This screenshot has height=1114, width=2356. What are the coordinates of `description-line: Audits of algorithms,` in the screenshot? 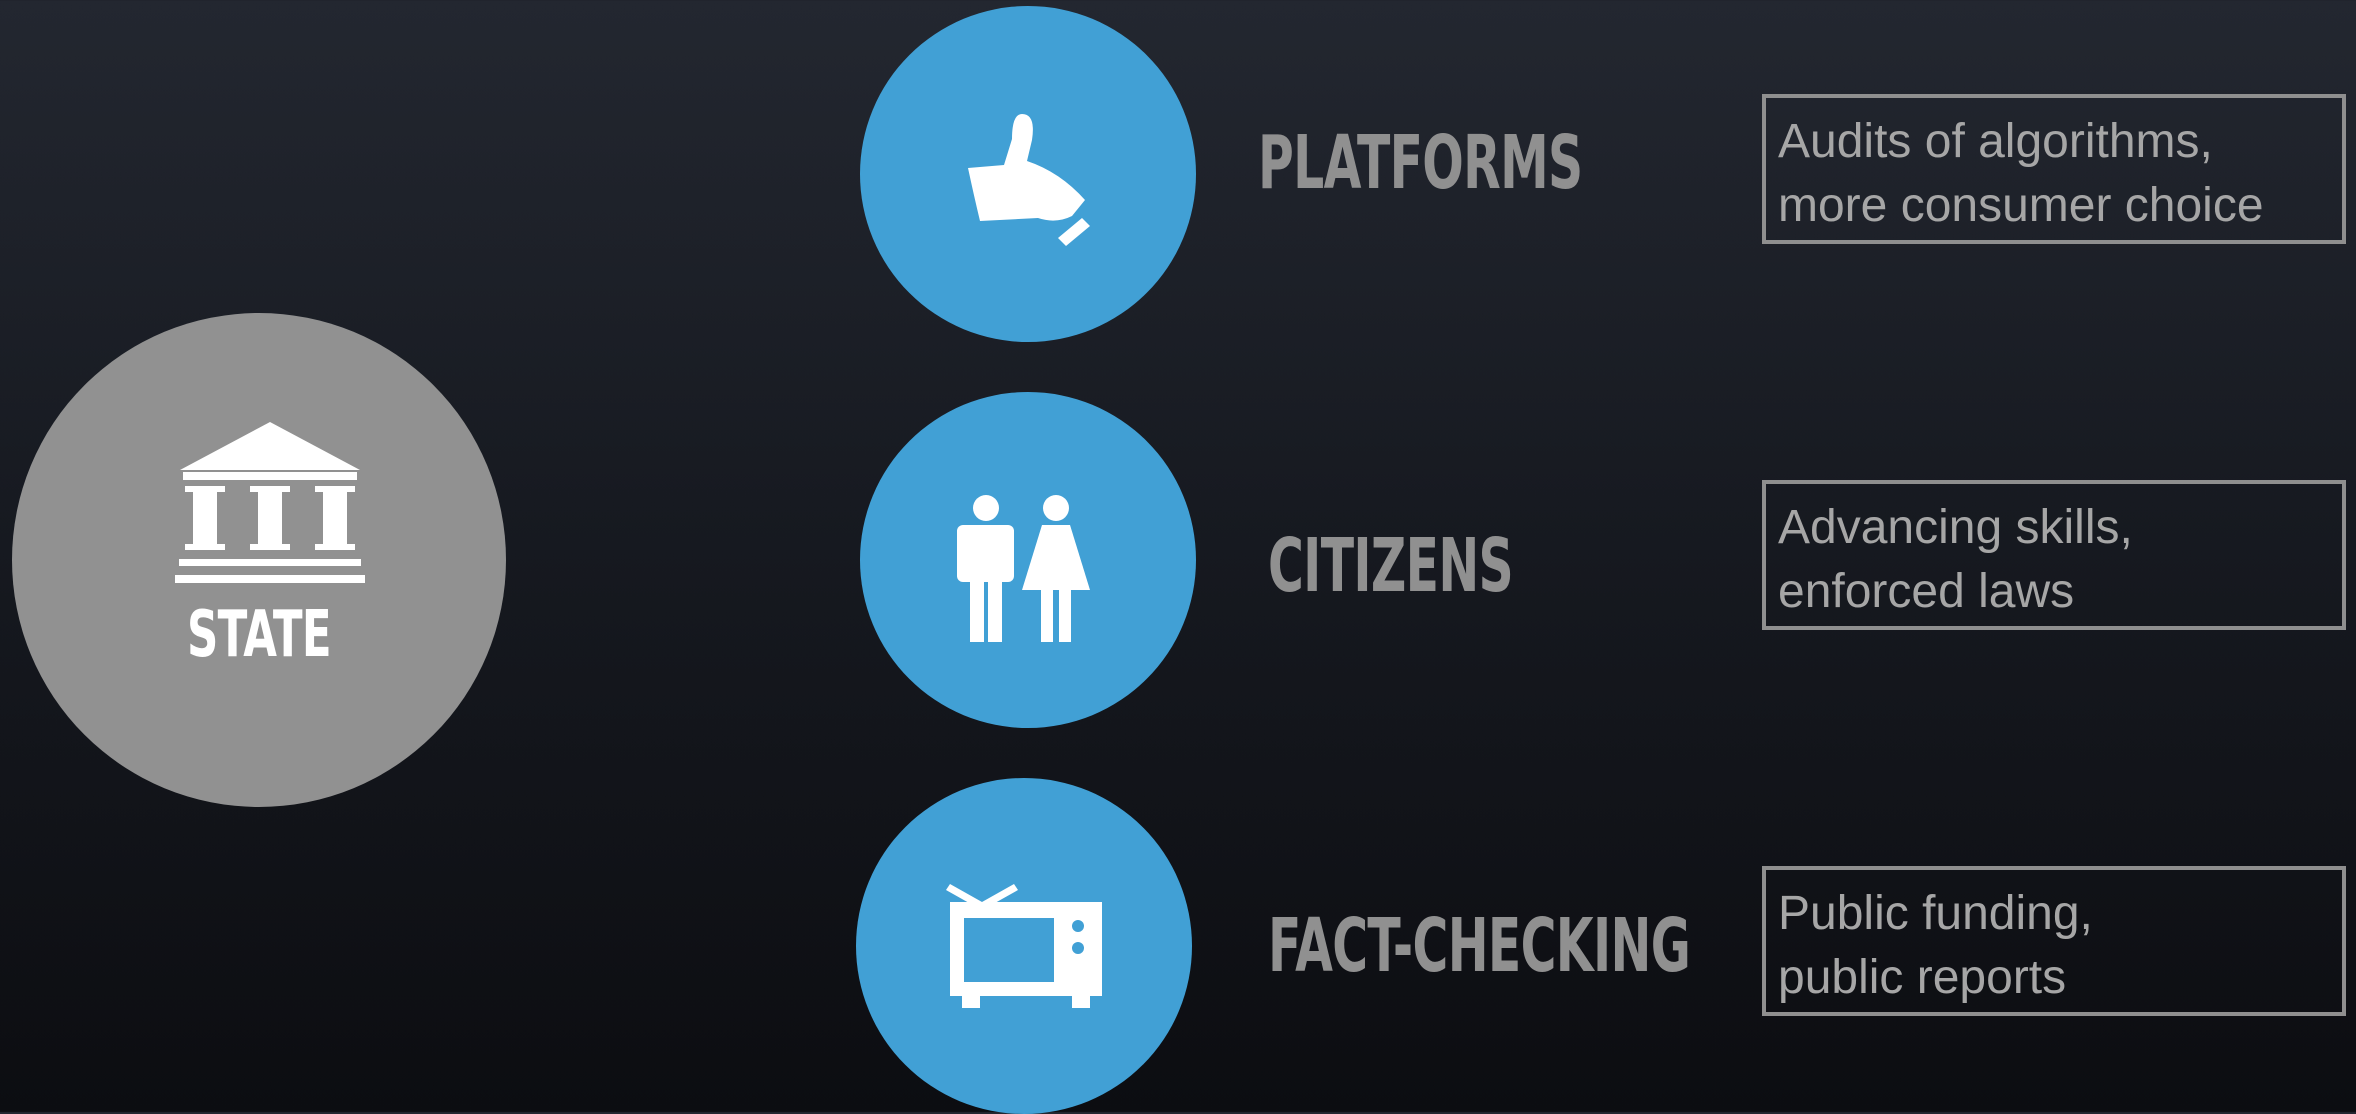 It's located at (1995, 141).